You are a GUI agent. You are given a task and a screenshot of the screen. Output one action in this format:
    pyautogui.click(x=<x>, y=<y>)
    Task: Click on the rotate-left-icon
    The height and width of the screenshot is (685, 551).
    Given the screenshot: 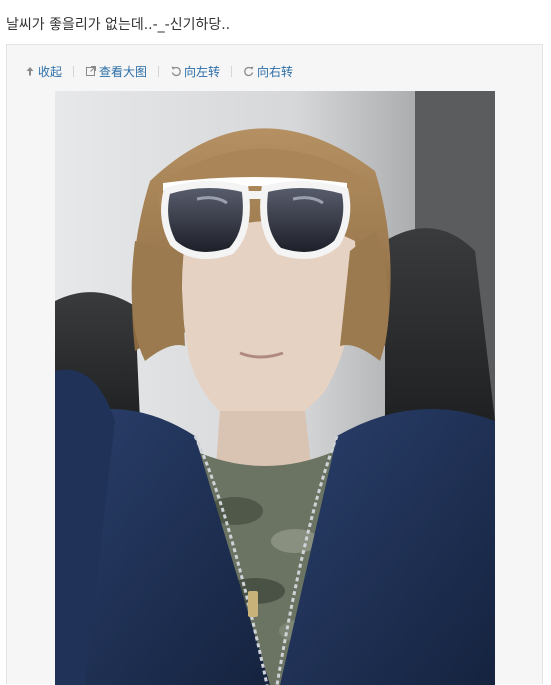 What is the action you would take?
    pyautogui.click(x=176, y=71)
    